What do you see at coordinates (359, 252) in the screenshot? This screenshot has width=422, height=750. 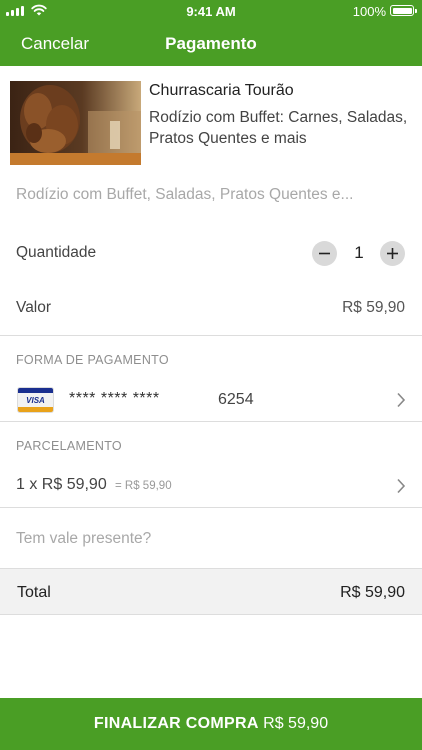 I see `quantity-value: 1` at bounding box center [359, 252].